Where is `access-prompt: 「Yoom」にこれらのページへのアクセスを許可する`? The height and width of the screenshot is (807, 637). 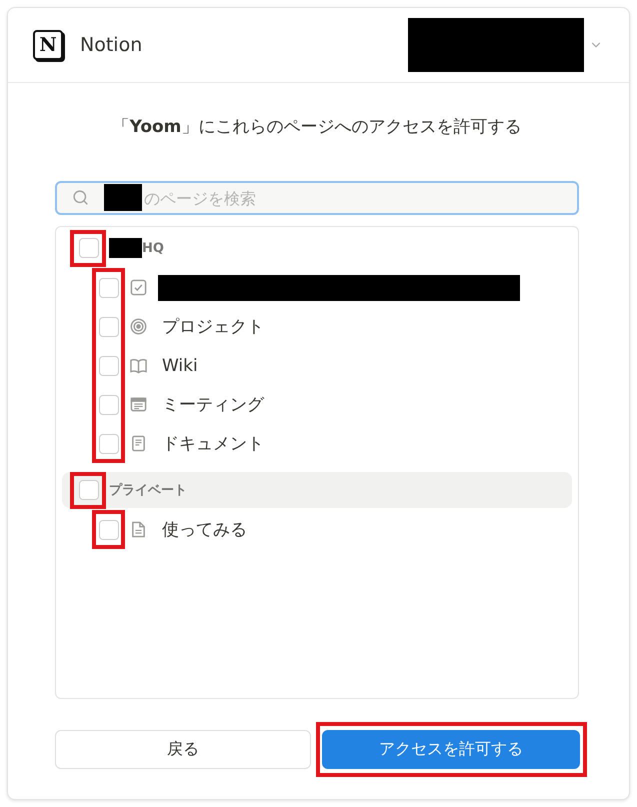 access-prompt: 「Yoom」にこれらのページへのアクセスを許可する is located at coordinates (317, 127).